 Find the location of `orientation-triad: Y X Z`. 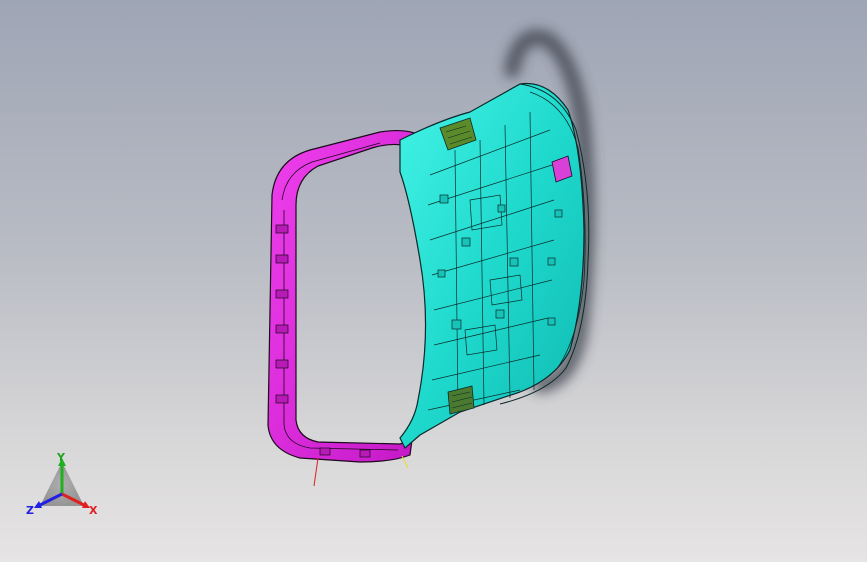

orientation-triad: Y X Z is located at coordinates (66, 488).